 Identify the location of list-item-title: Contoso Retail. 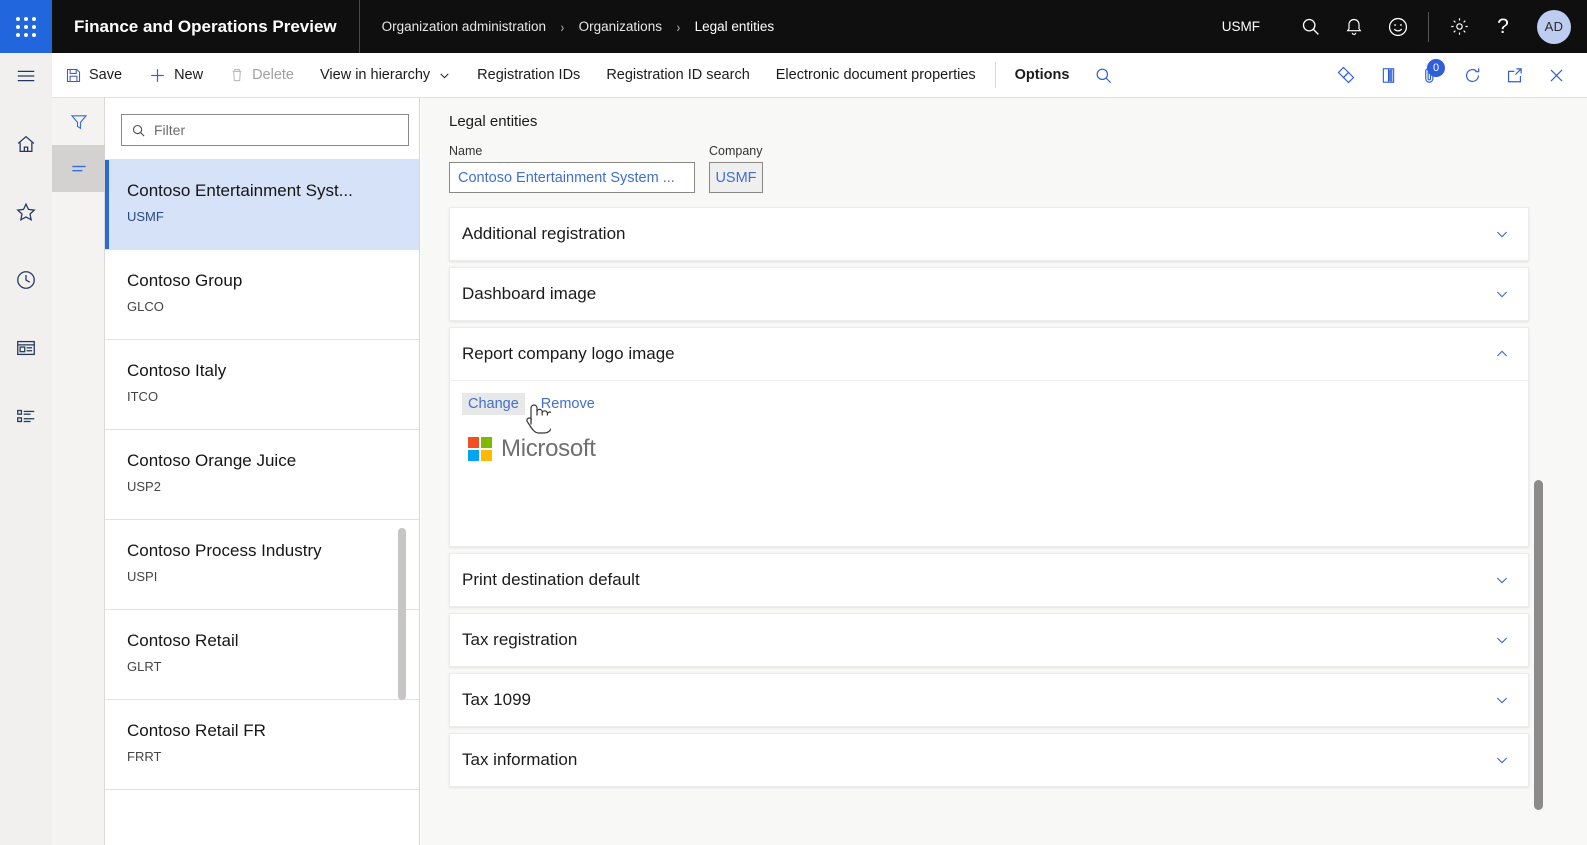
(183, 640).